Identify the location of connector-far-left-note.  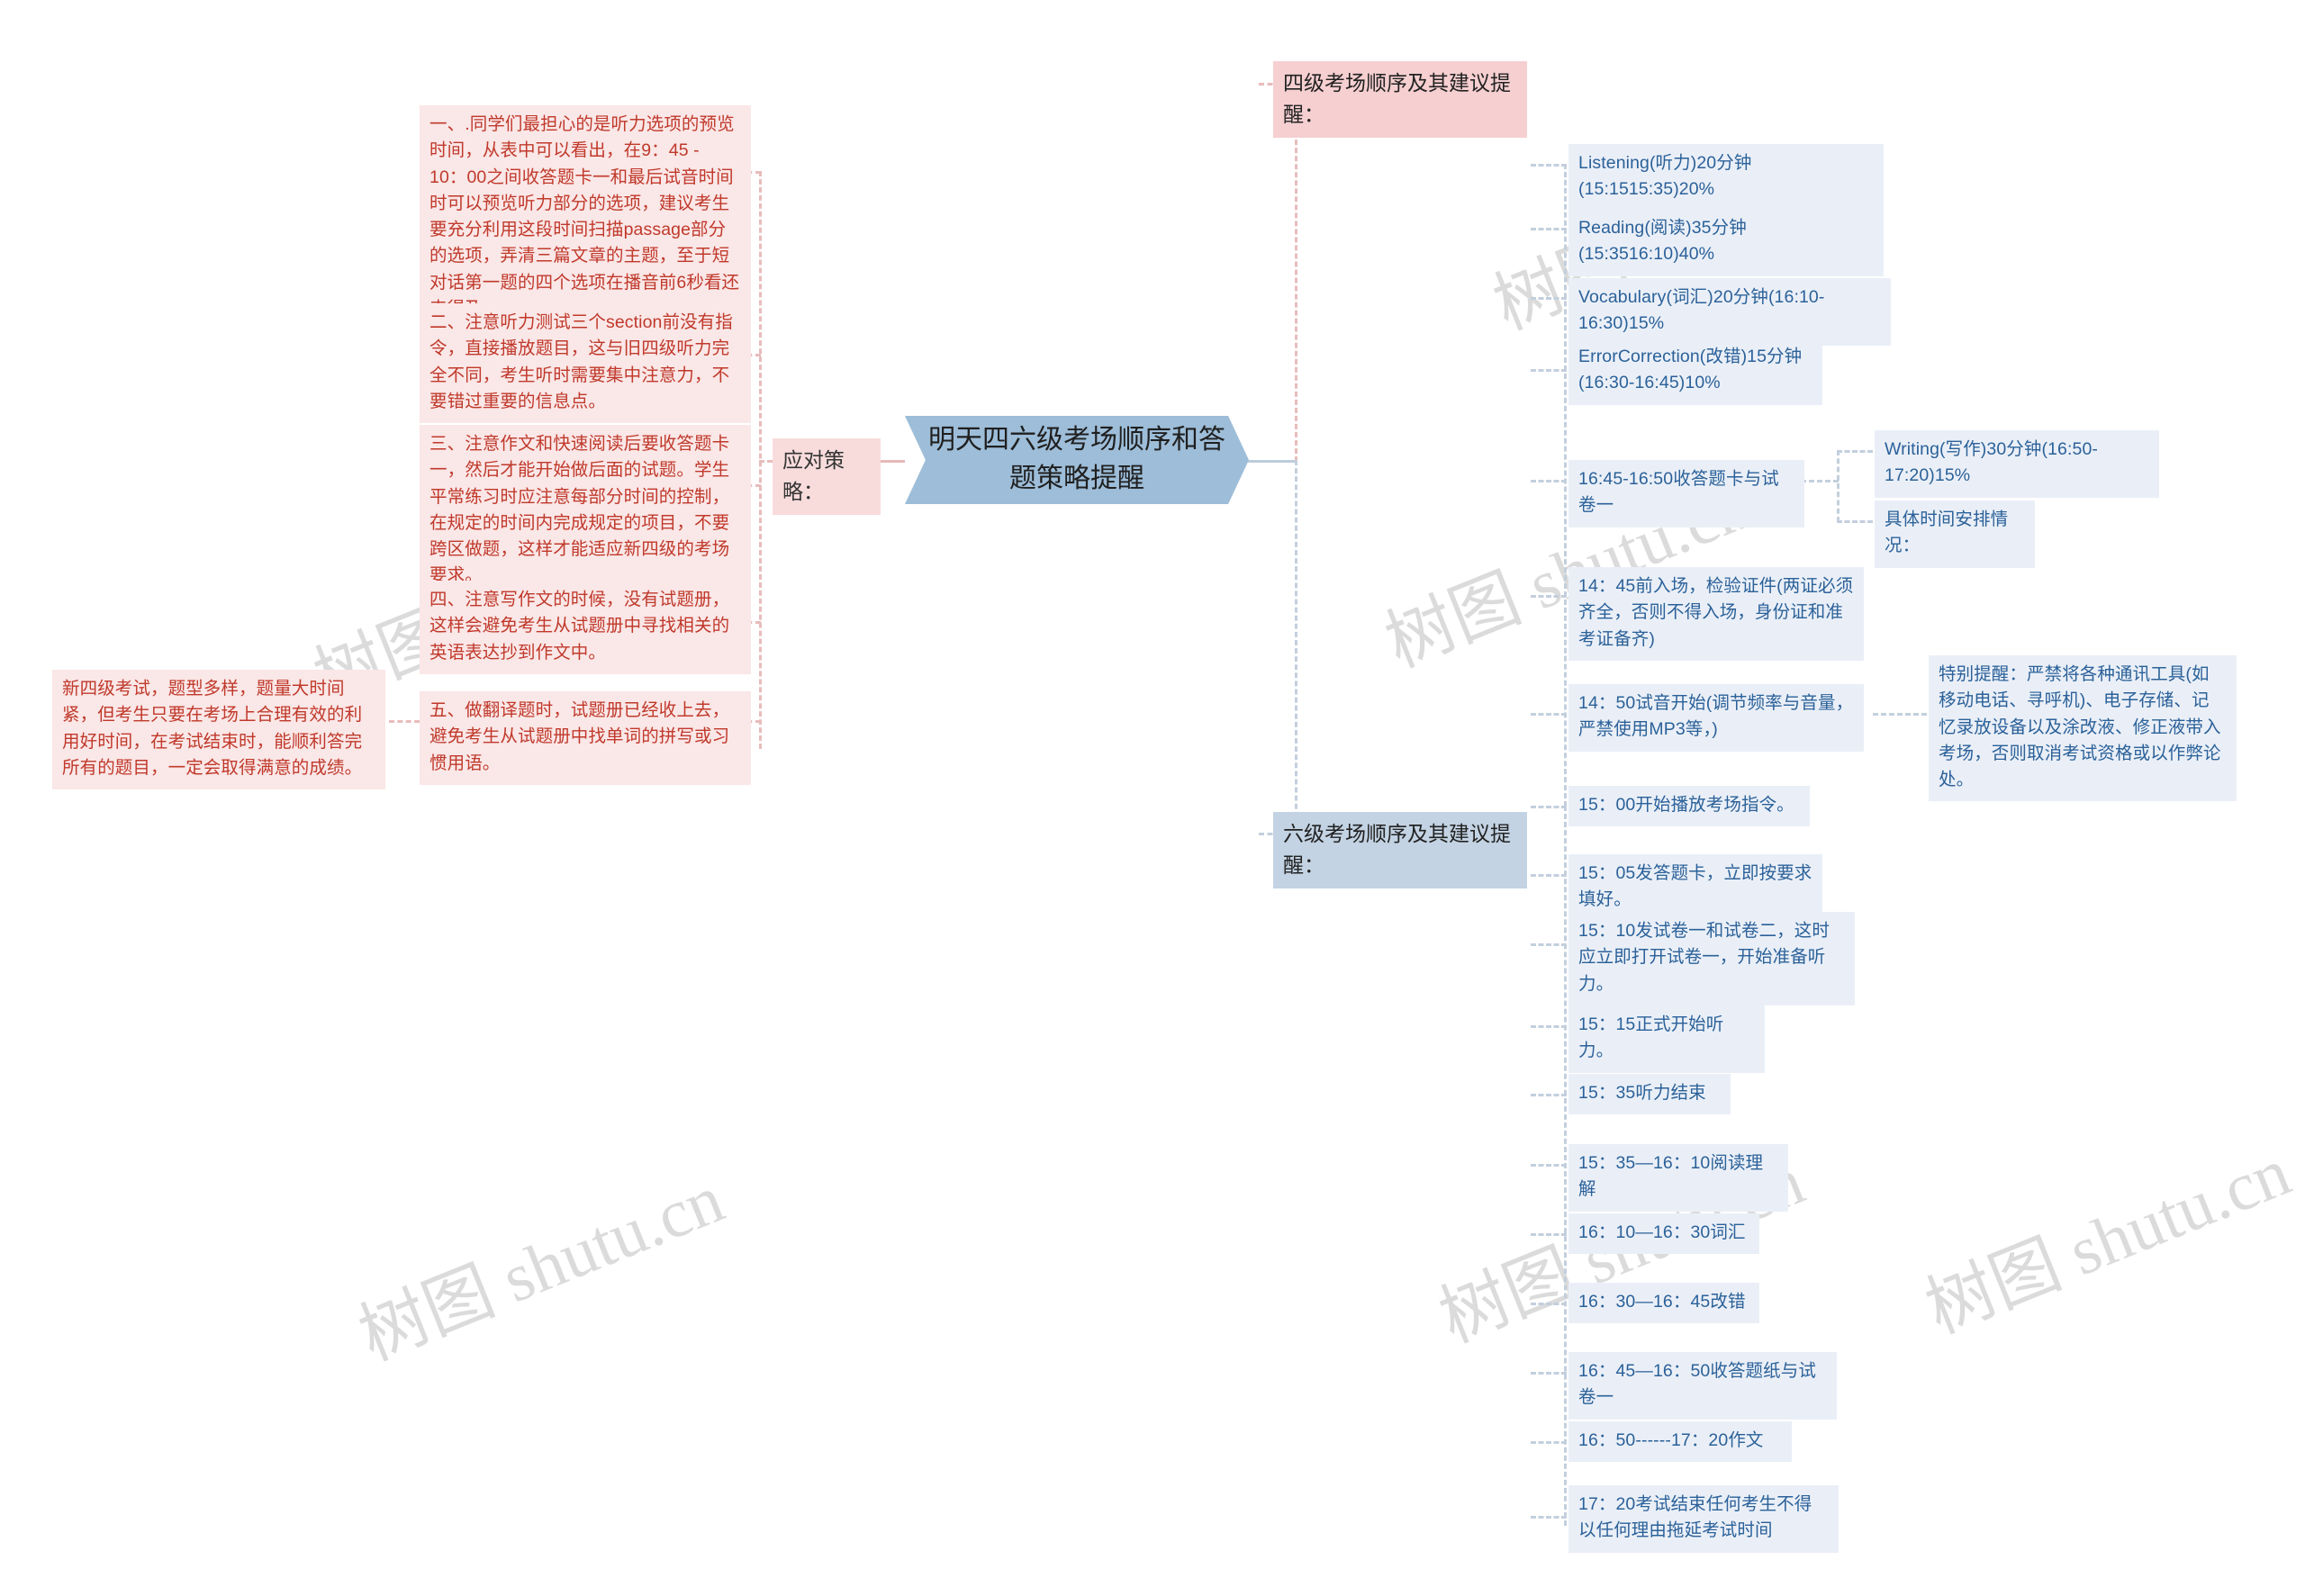
(405, 721).